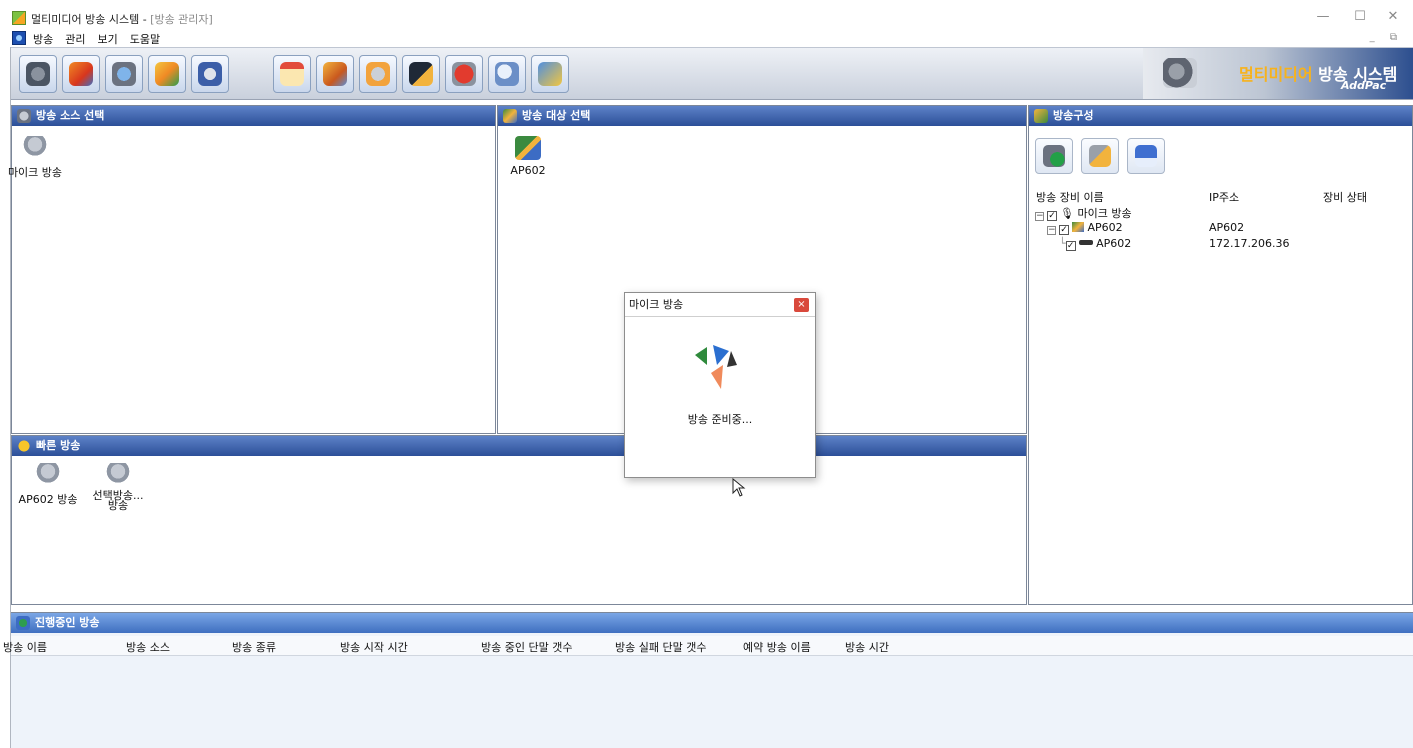  I want to click on quick-item-selected: 선택방송... 방송, so click(118, 487).